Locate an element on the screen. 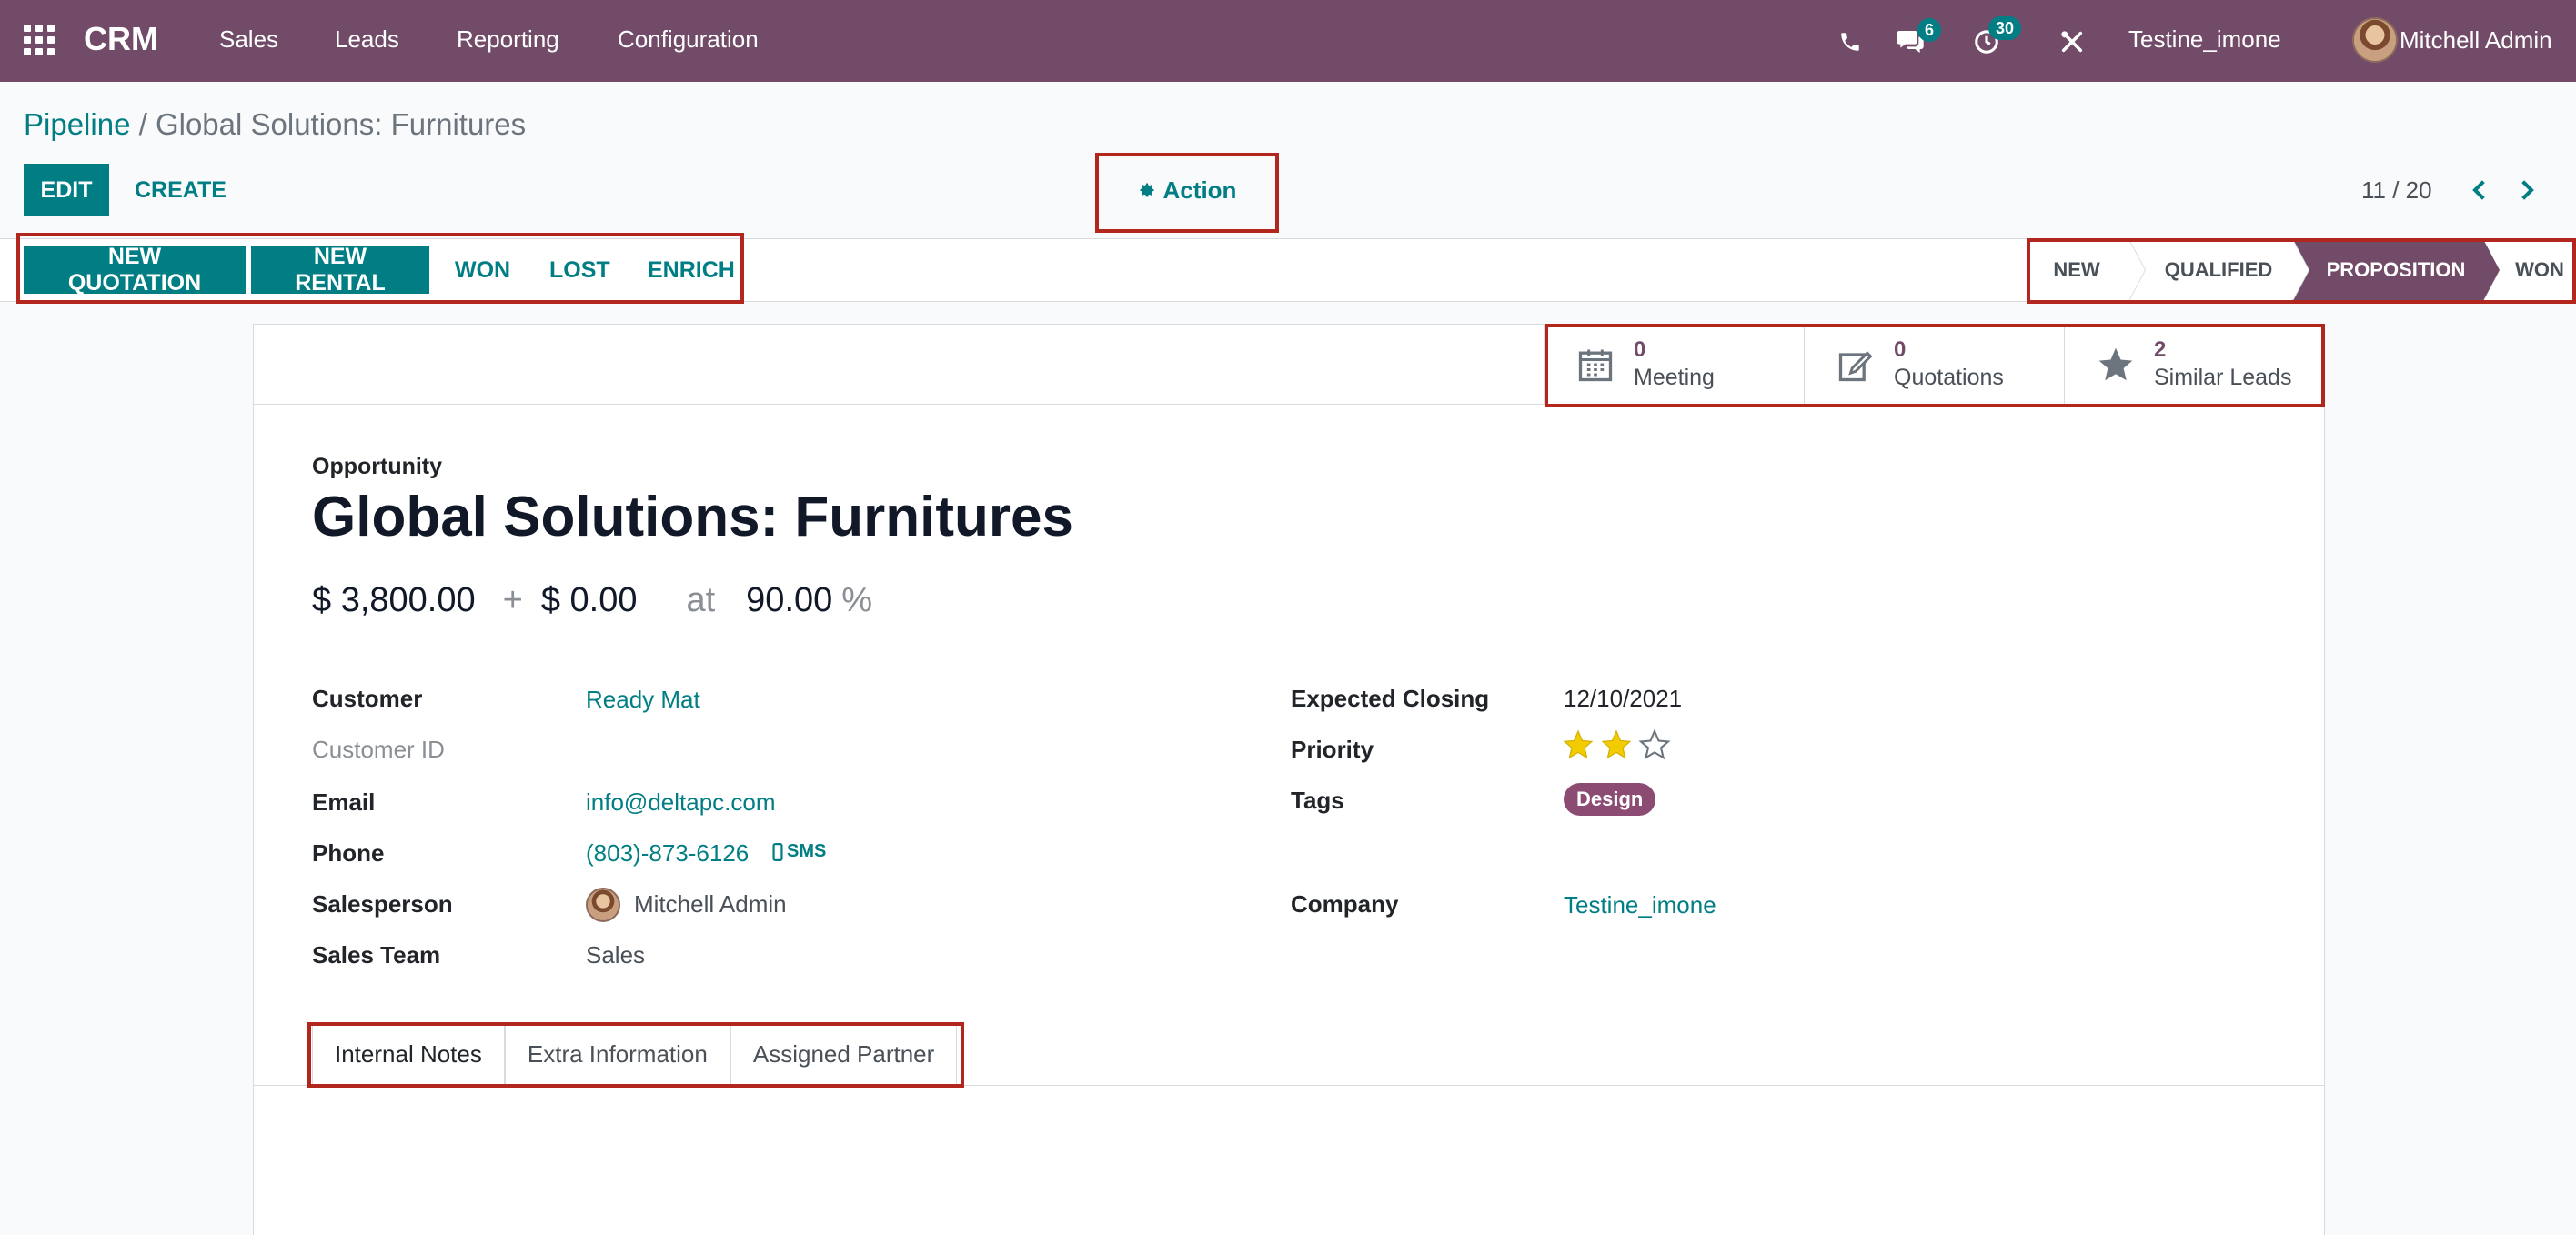  stage-proposition-label: PROPOSITION is located at coordinates (2396, 269).